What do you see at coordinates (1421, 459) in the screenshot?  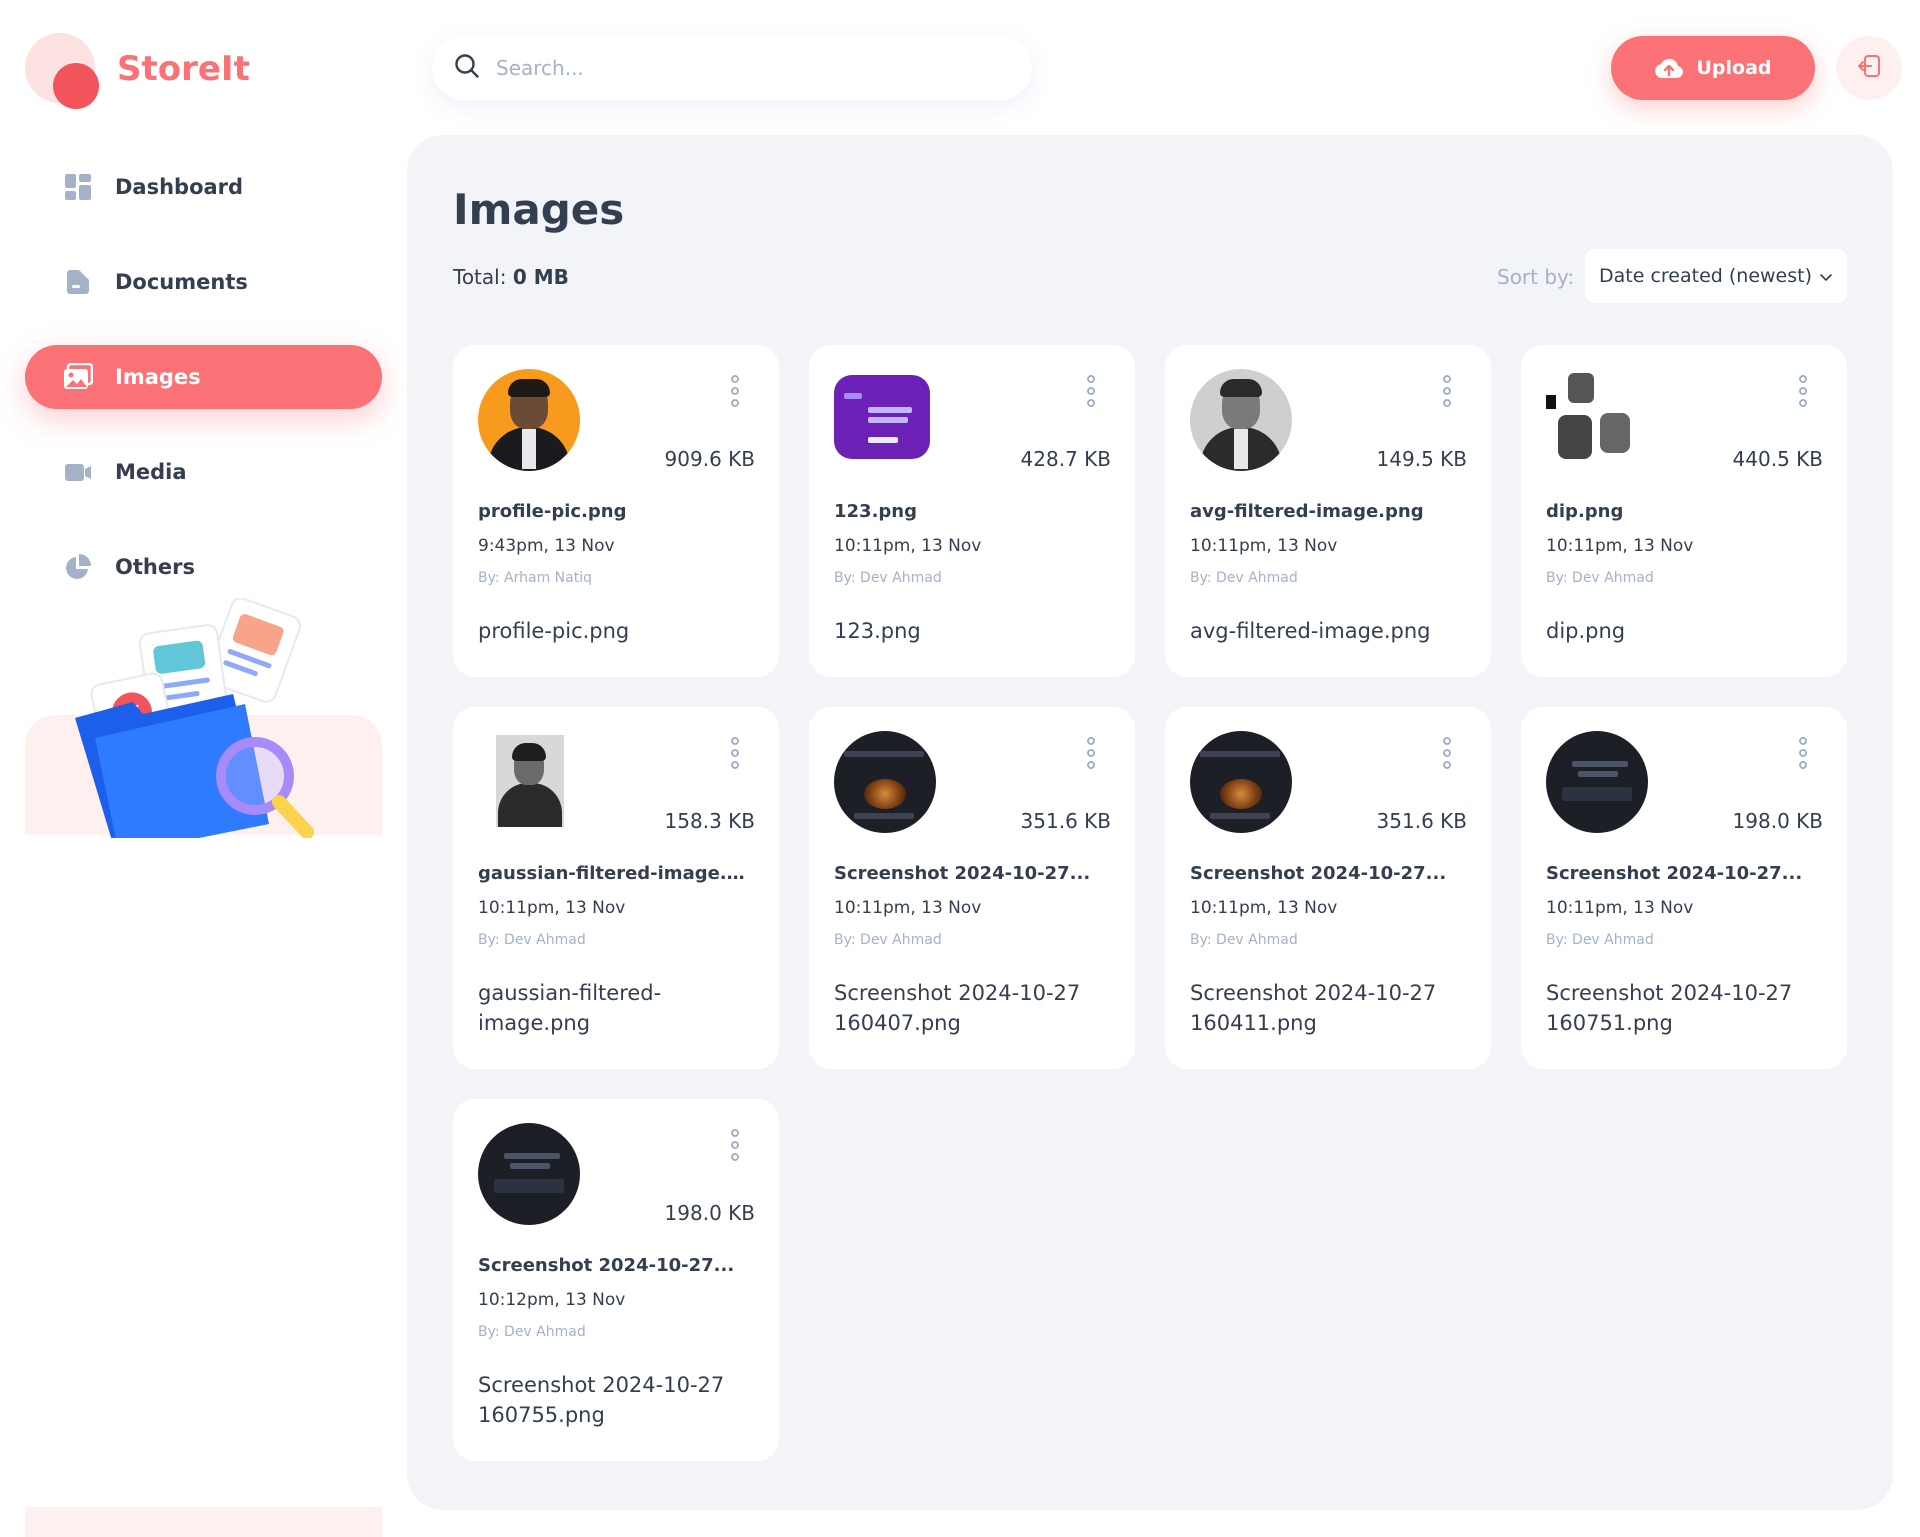 I see `file-size: 149.5 KB` at bounding box center [1421, 459].